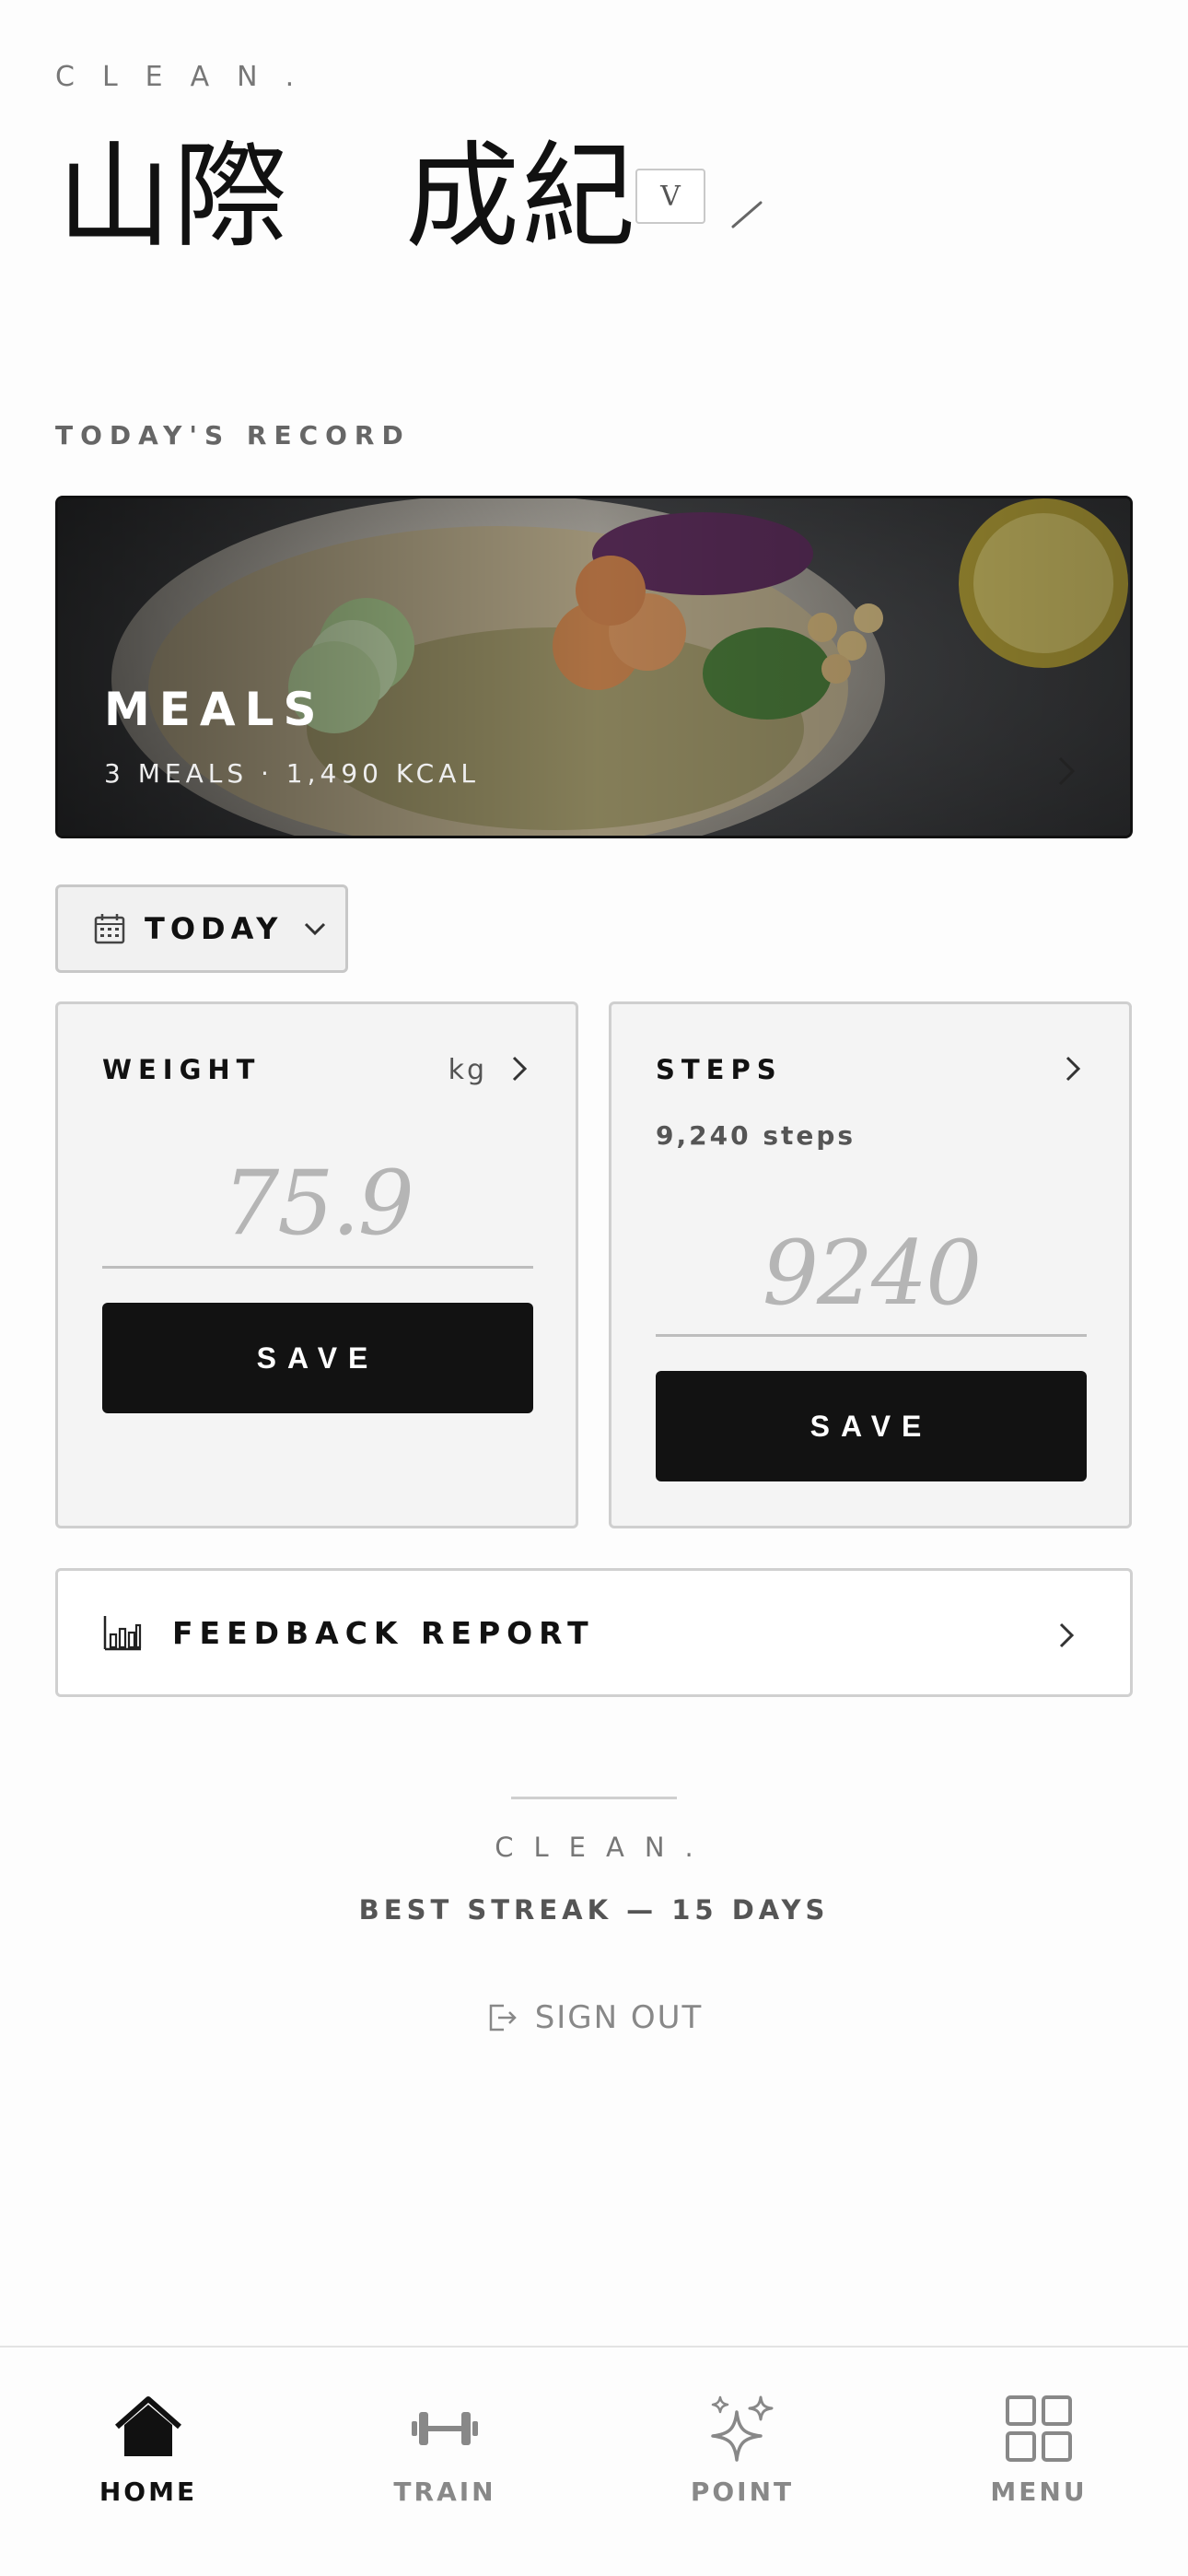 This screenshot has width=1188, height=2576. What do you see at coordinates (215, 709) in the screenshot?
I see `meals-title: MEALS` at bounding box center [215, 709].